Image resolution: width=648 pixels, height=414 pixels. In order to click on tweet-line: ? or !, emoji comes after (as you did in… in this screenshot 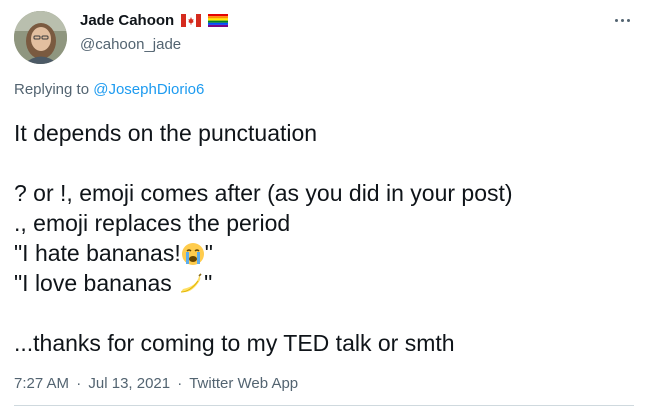, I will do `click(263, 193)`.